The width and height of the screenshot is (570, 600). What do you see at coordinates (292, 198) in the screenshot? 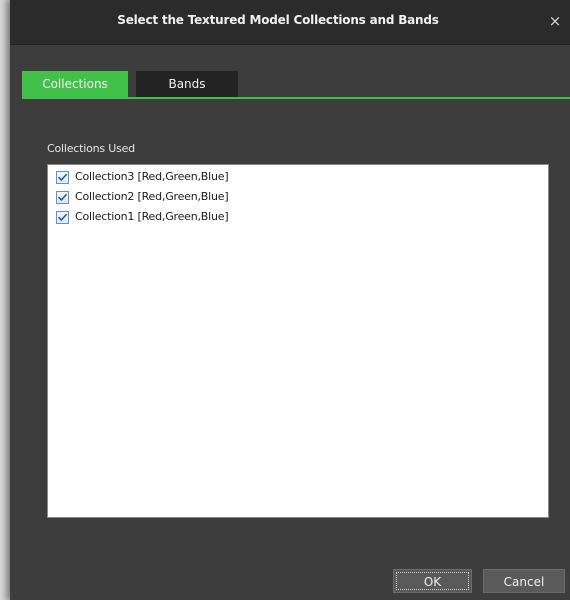
I see `list-item-collection2: Collection2 [Red,Green,Blue]` at bounding box center [292, 198].